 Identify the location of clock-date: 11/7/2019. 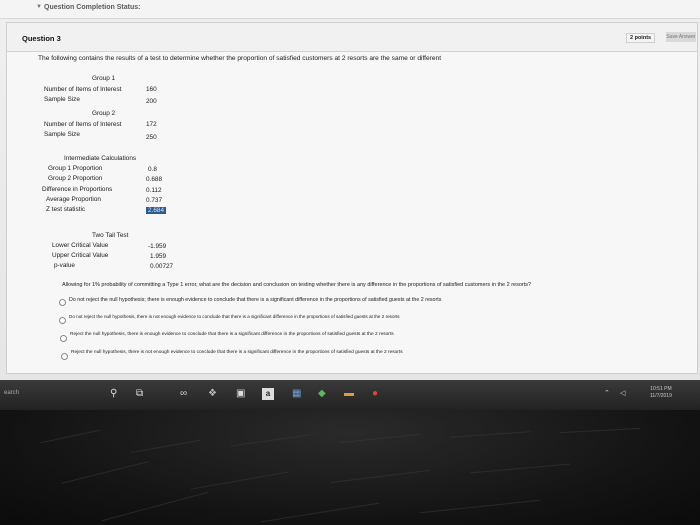
(661, 396).